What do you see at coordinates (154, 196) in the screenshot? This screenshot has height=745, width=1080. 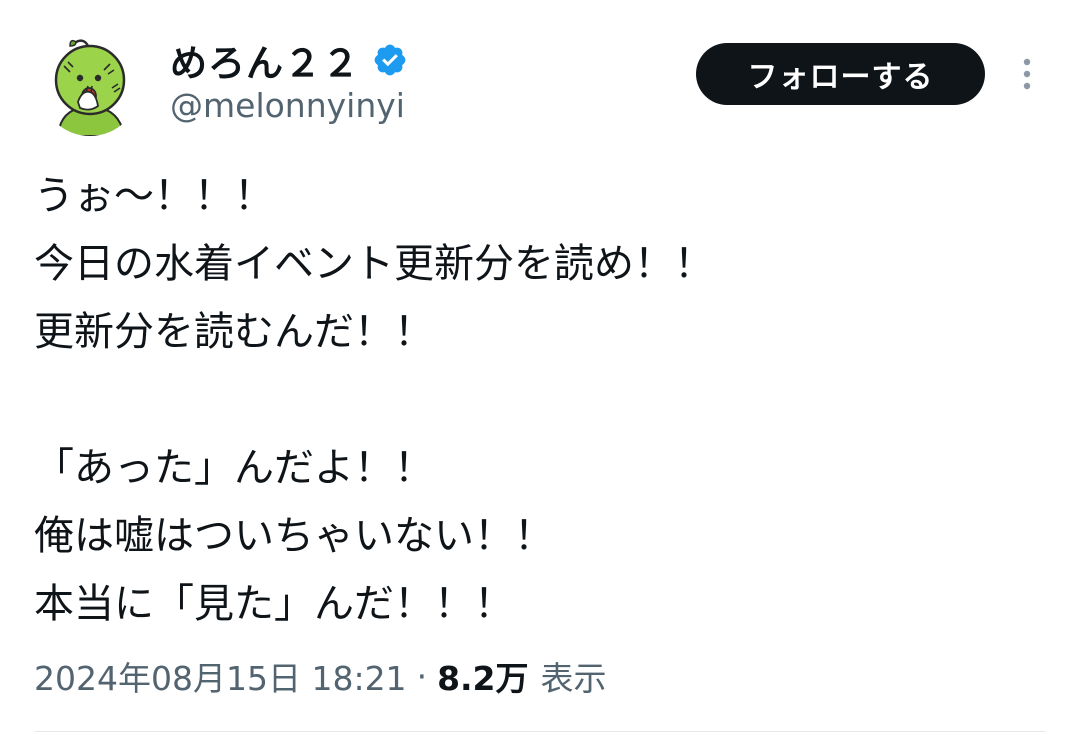 I see `tweet-line: うぉ〜！！！` at bounding box center [154, 196].